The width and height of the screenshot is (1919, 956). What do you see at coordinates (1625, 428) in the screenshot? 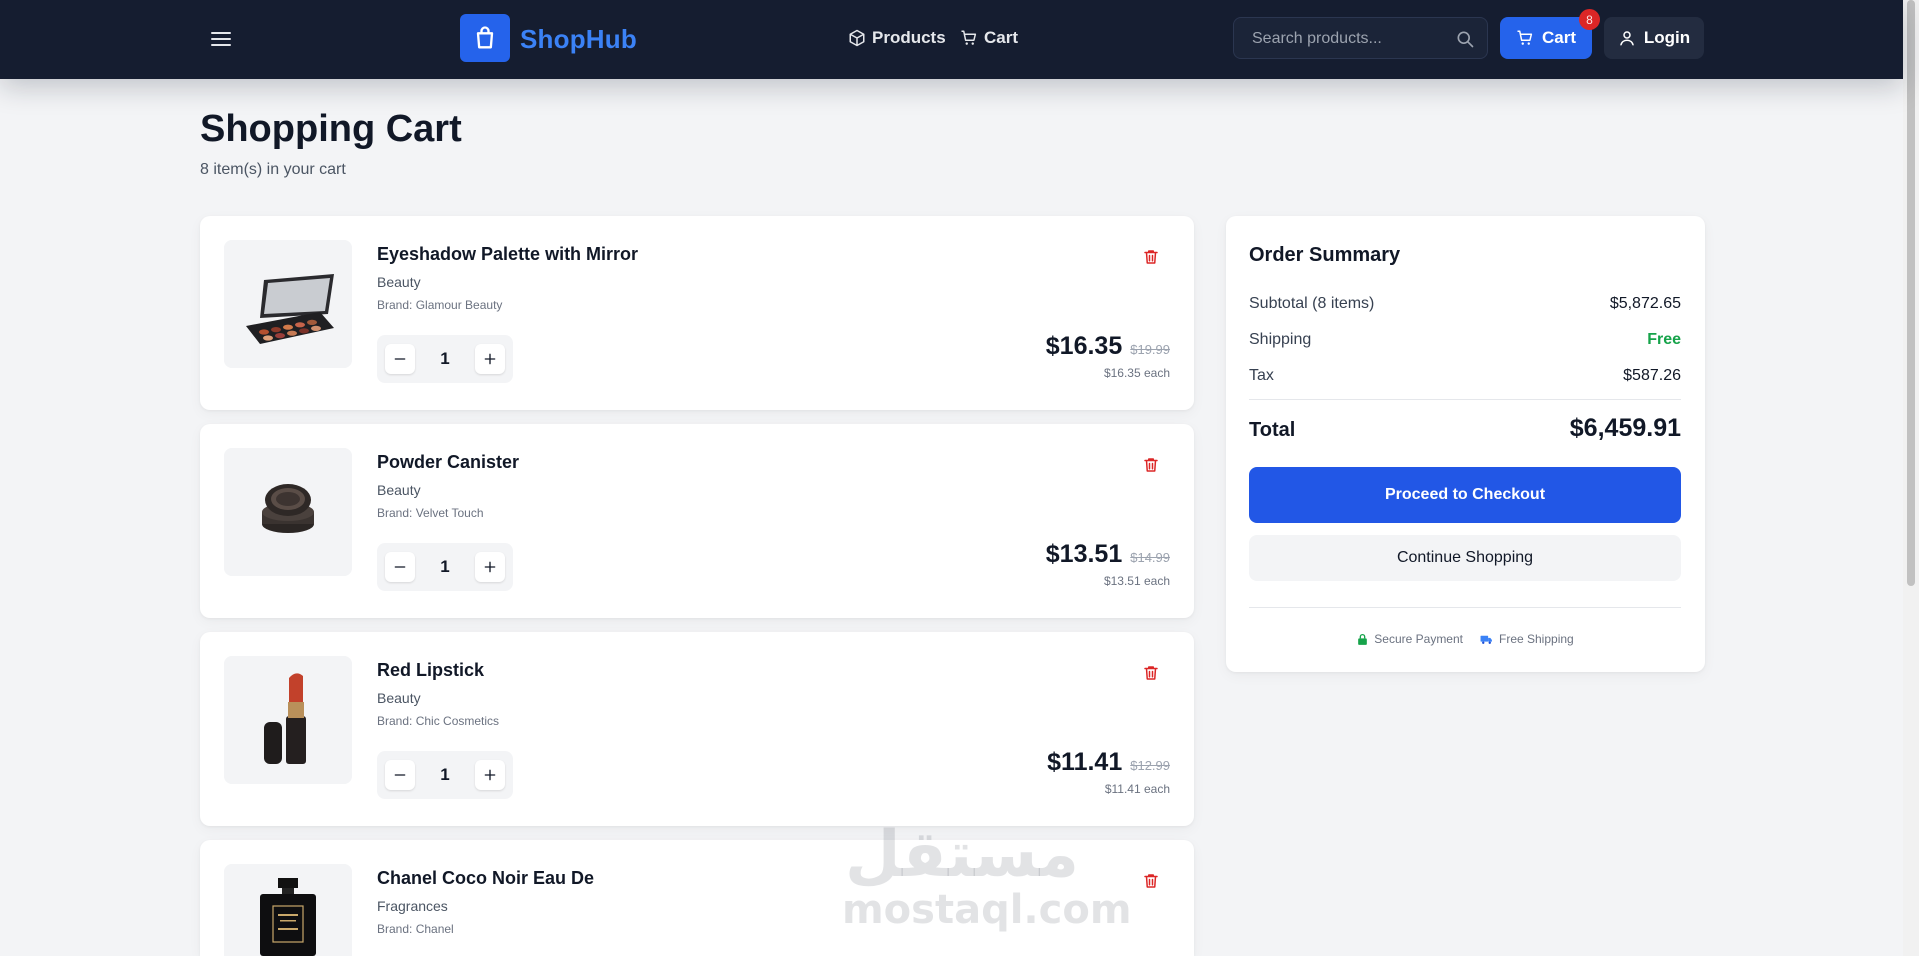
I see `total-value: $6,459.91` at bounding box center [1625, 428].